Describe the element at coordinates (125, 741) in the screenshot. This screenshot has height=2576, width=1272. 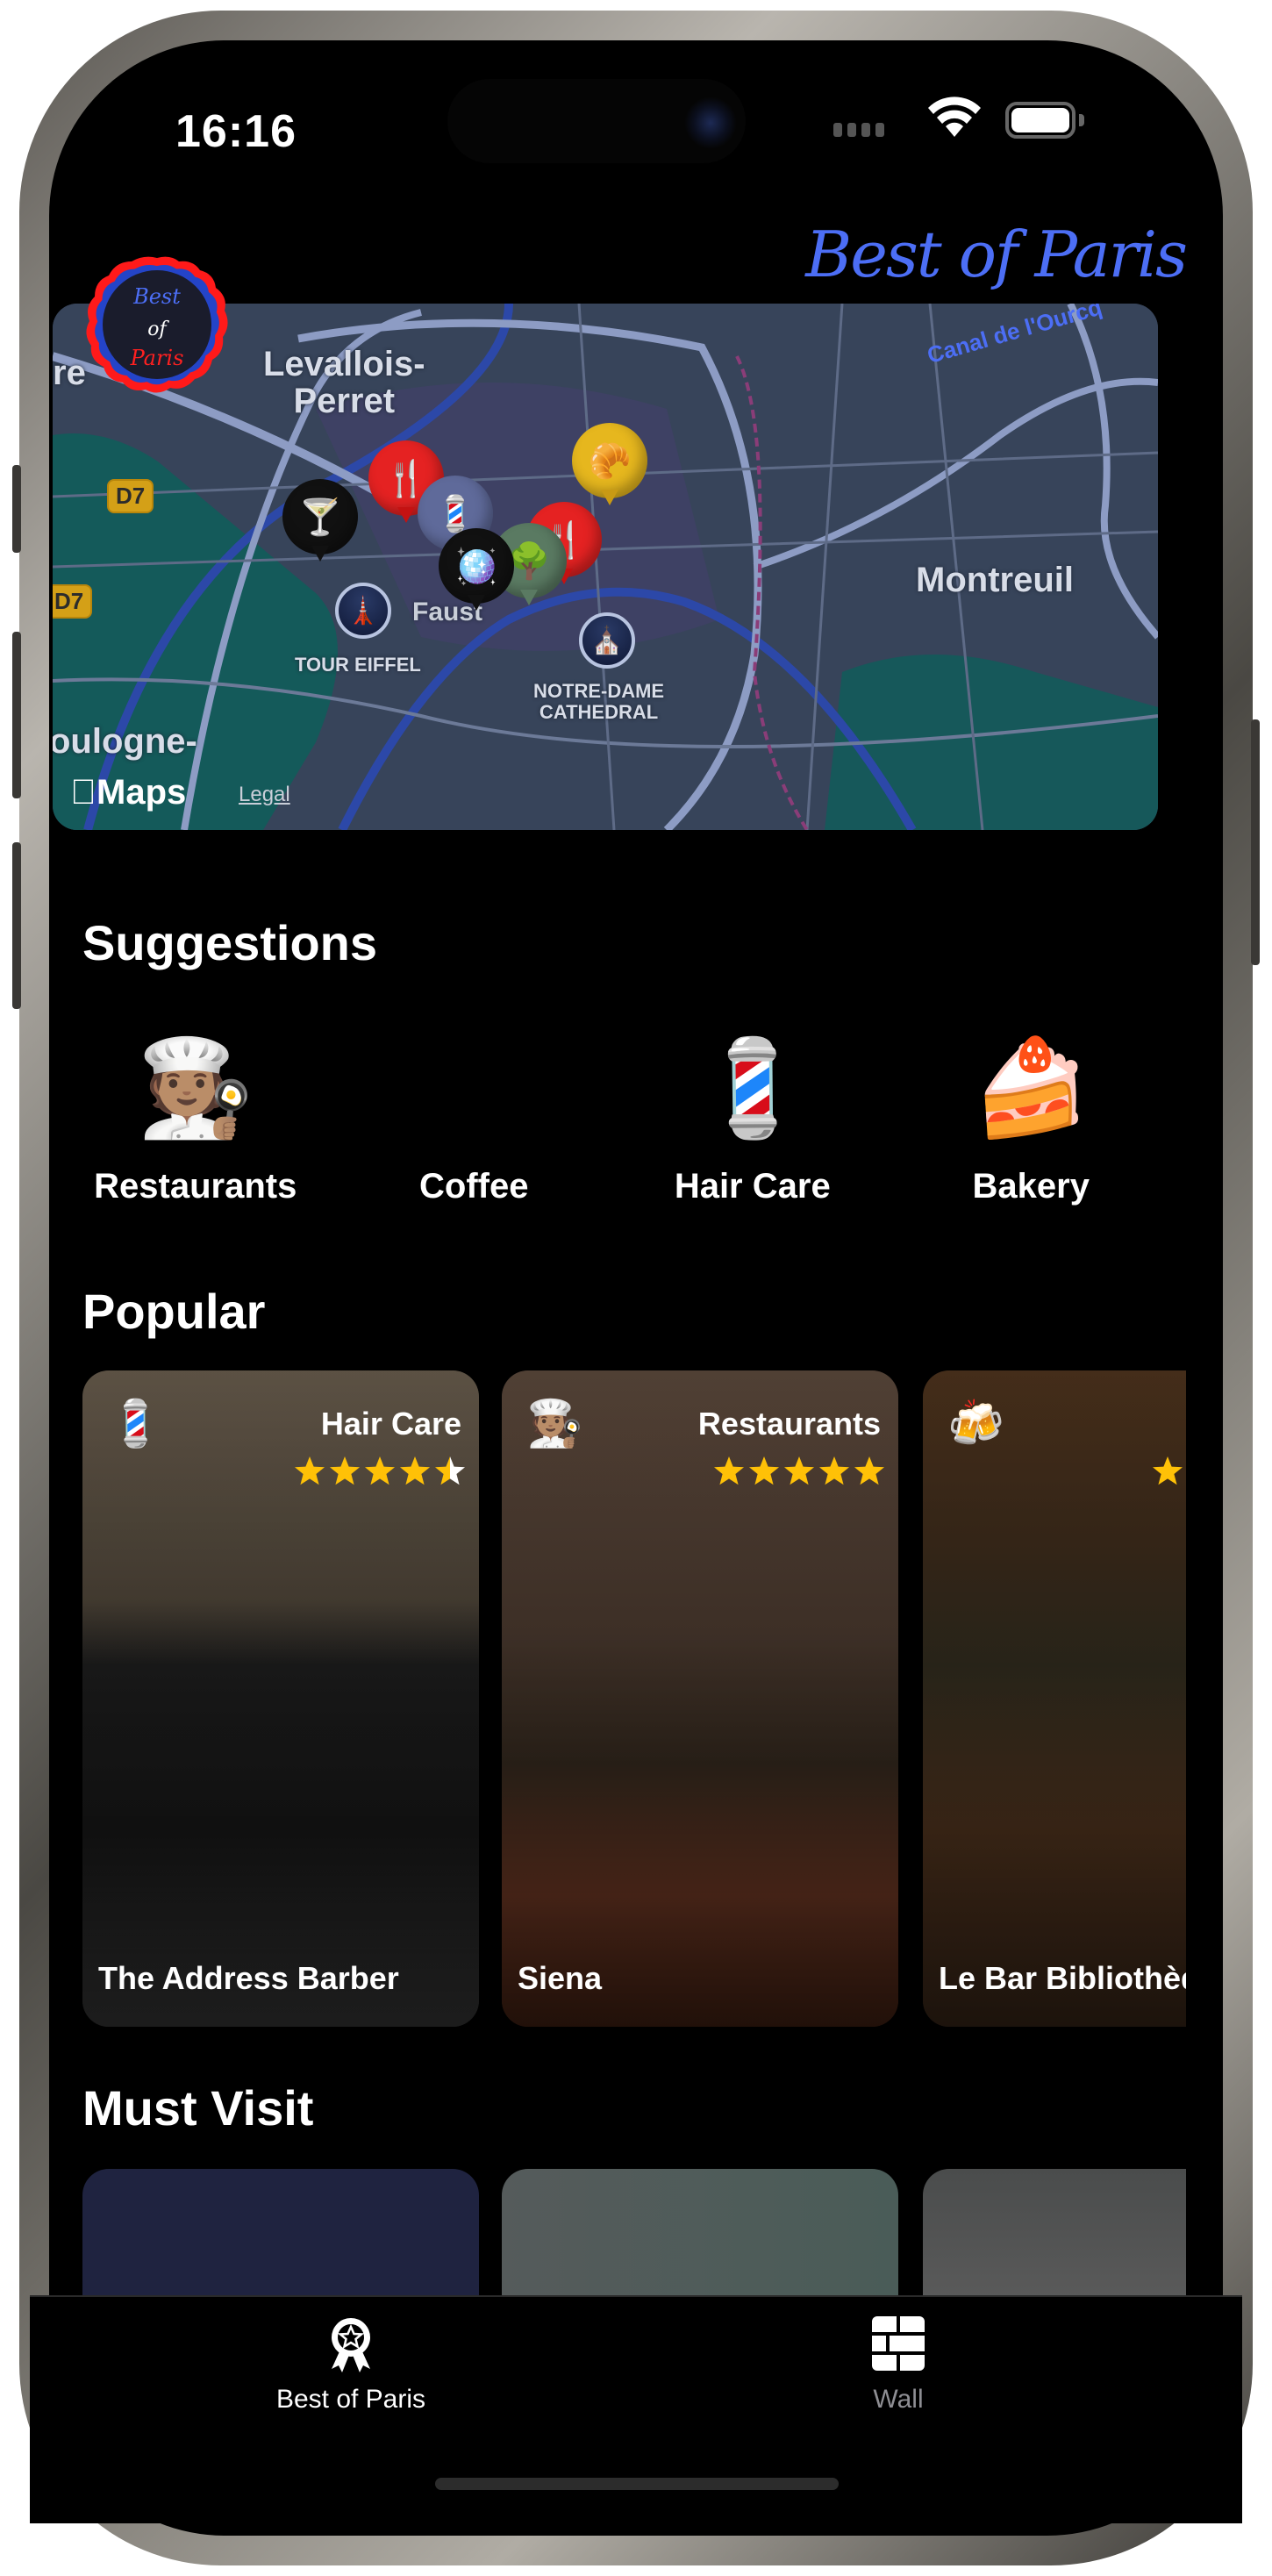
I see `map-label-boulogne: oulogne-` at that location.